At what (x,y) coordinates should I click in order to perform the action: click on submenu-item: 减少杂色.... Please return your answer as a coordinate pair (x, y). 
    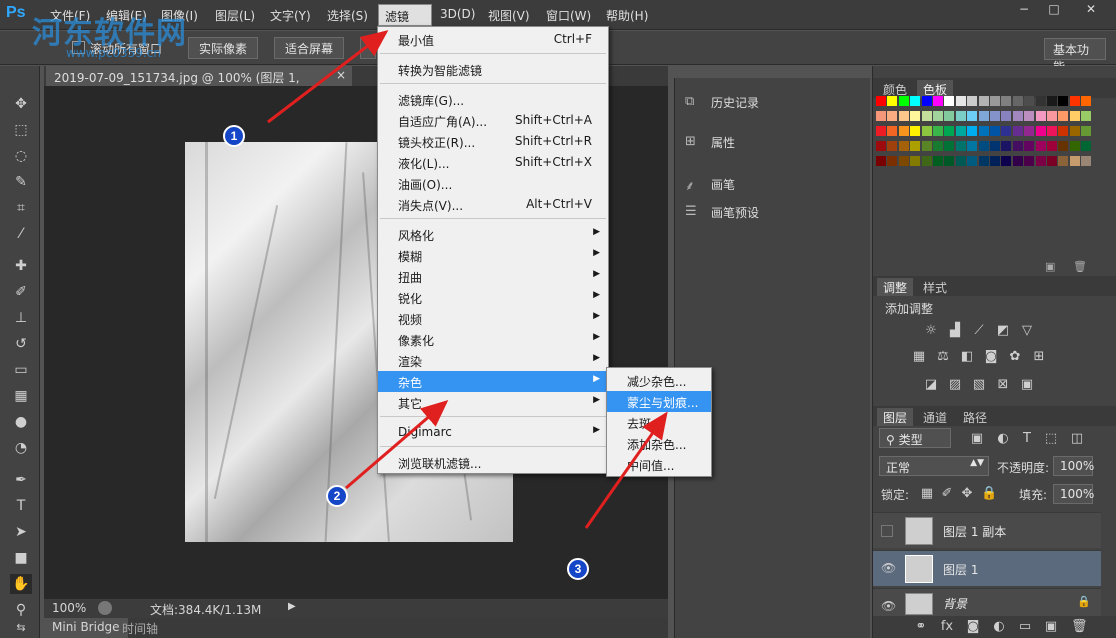
    Looking at the image, I should click on (659, 380).